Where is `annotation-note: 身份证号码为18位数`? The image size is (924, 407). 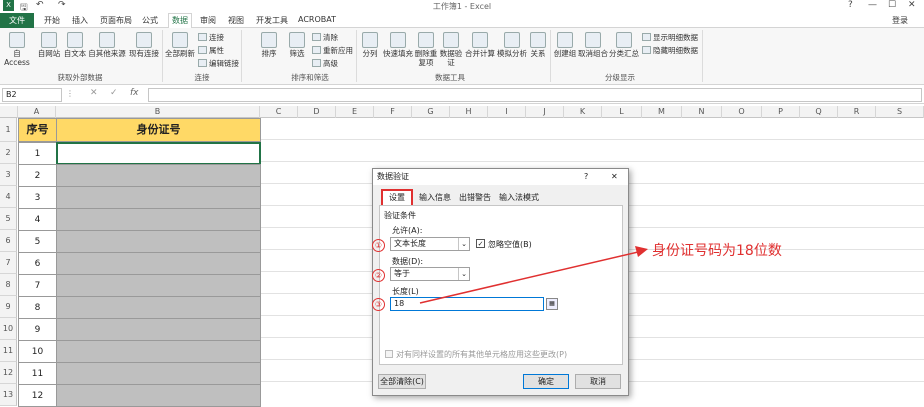
annotation-note: 身份证号码为18位数 is located at coordinates (717, 251).